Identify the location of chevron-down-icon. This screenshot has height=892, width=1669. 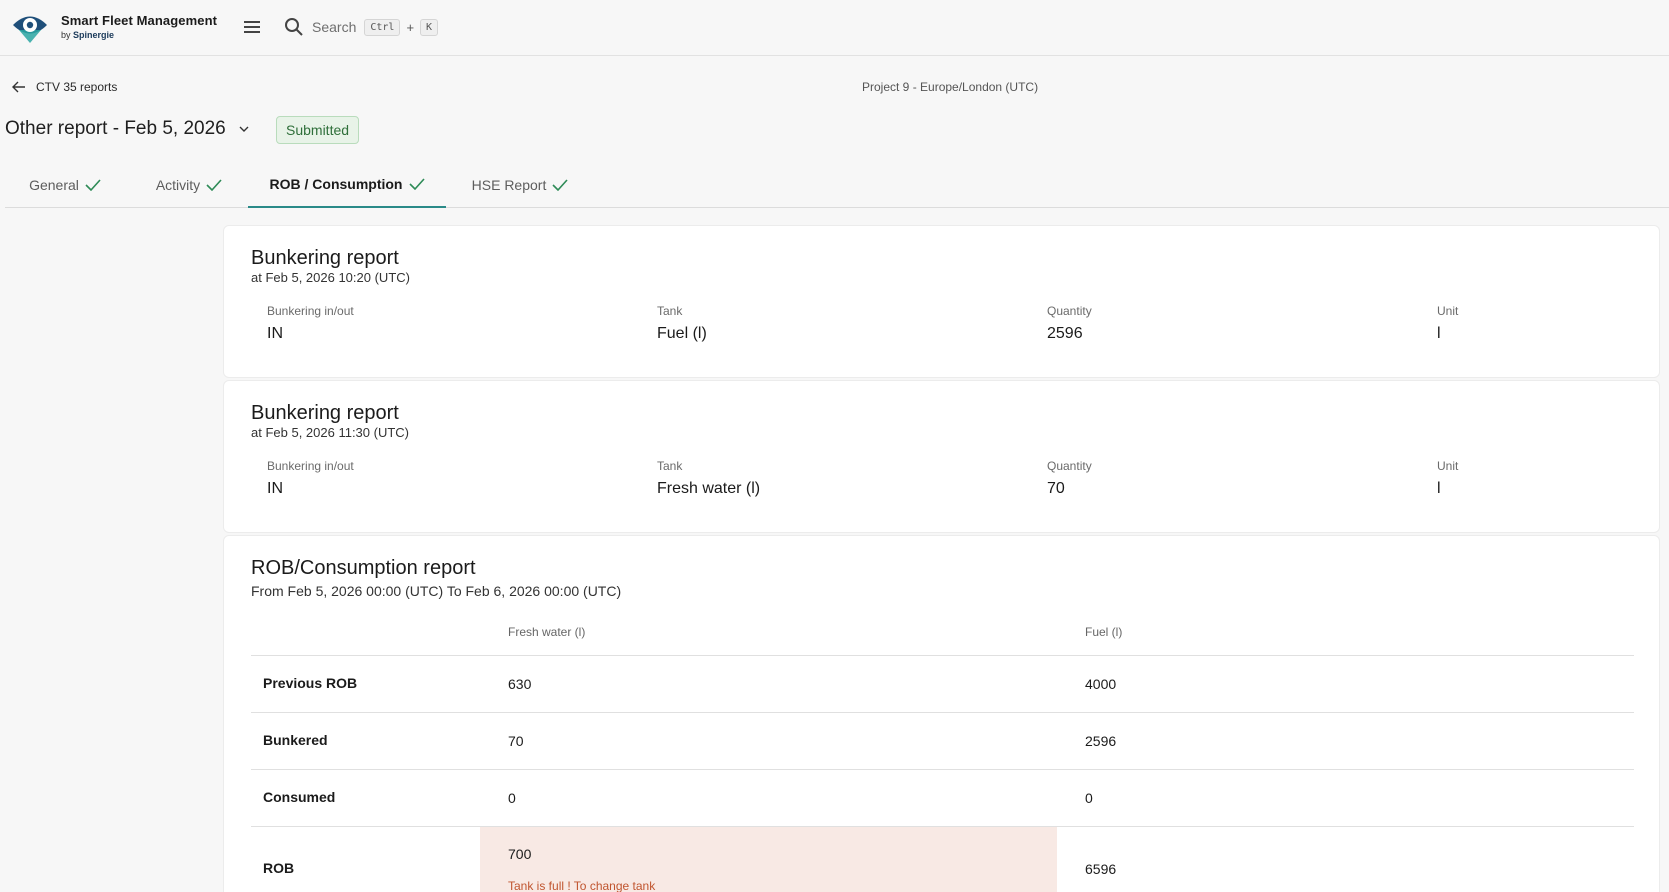
(244, 129).